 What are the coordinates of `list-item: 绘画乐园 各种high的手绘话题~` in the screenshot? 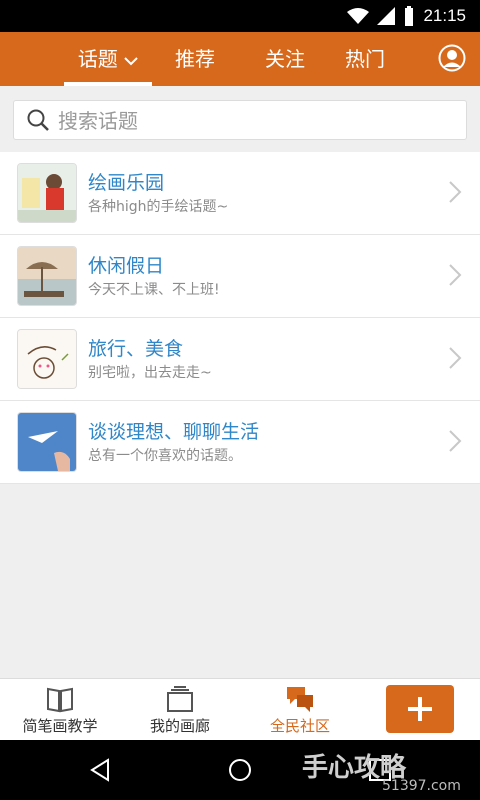 It's located at (240, 193).